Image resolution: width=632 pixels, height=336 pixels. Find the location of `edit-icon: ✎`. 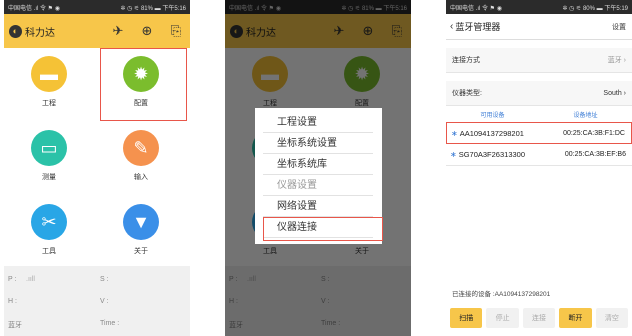

edit-icon: ✎ is located at coordinates (141, 148).